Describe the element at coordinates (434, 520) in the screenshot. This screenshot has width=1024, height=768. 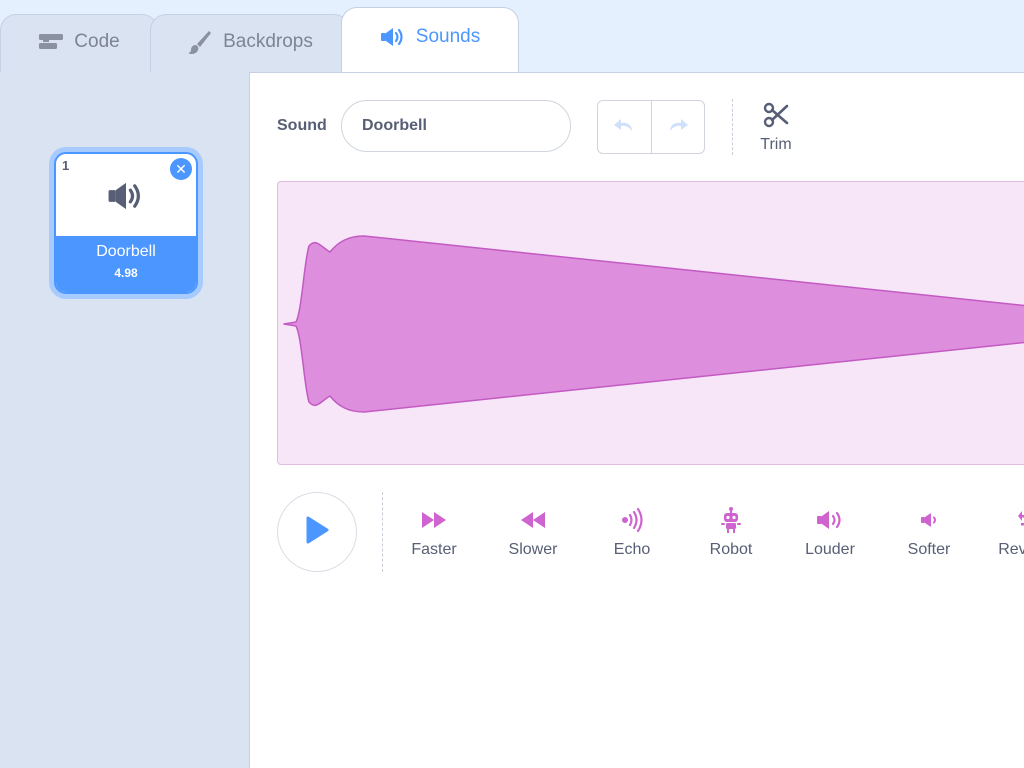
I see `faster-icon` at that location.